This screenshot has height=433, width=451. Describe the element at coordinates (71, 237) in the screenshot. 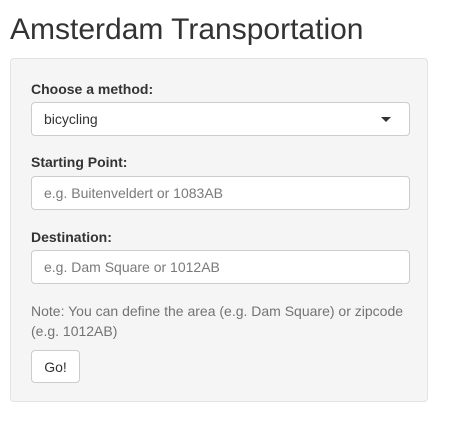

I see `destination-label: Destination:` at that location.